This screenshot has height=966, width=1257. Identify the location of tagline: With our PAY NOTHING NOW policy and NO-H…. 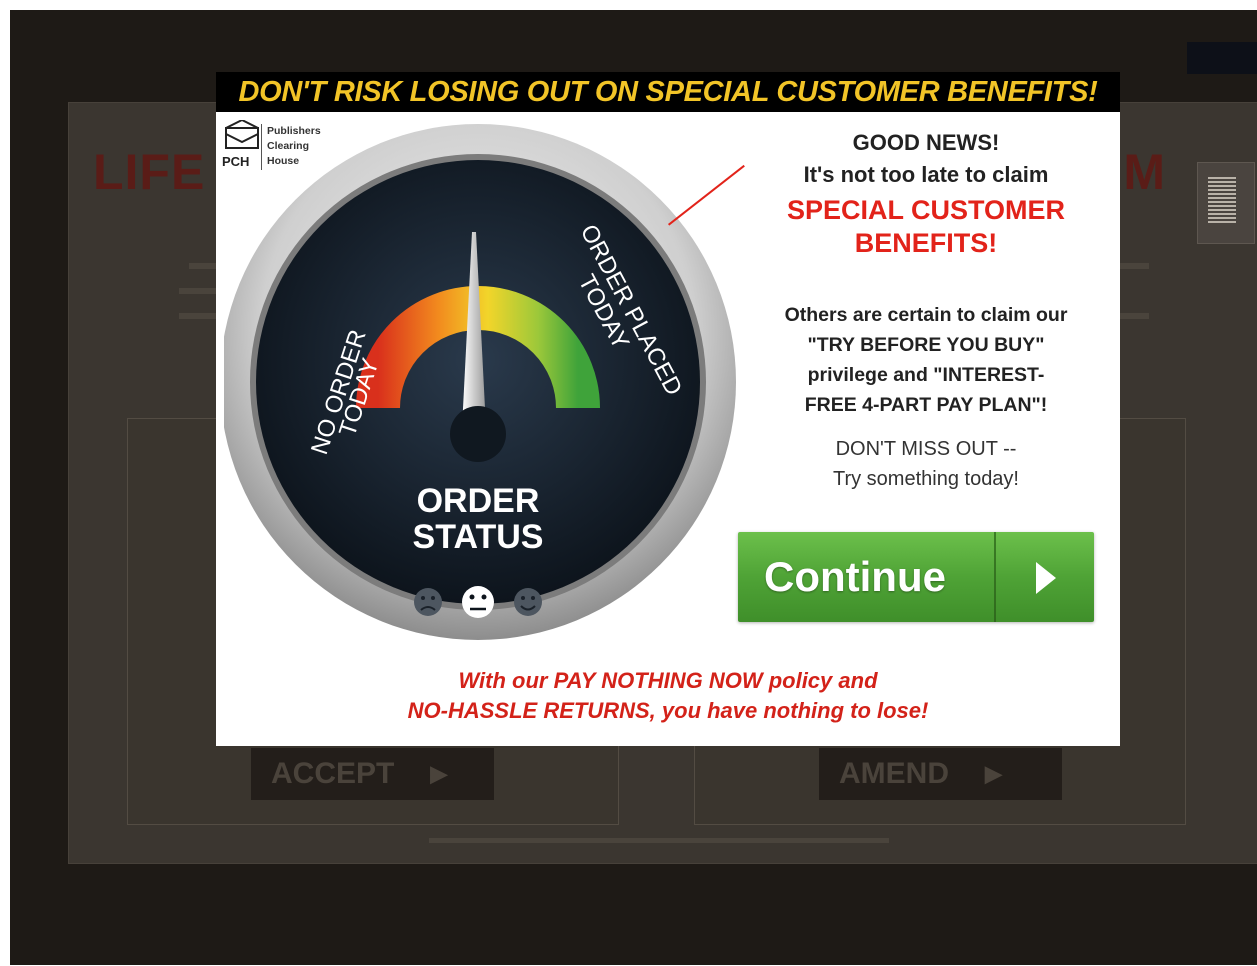
(668, 696).